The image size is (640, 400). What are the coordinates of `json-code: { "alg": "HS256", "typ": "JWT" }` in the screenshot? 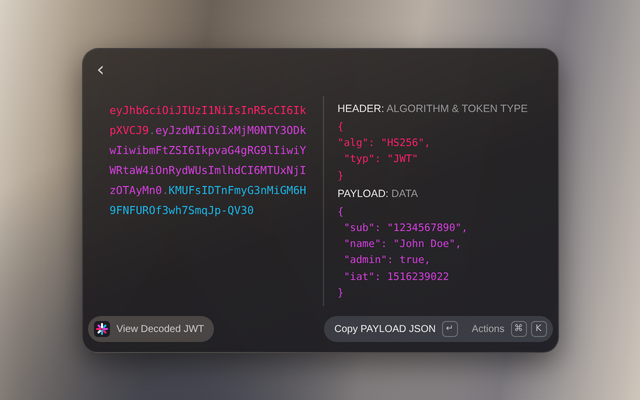 It's located at (385, 152).